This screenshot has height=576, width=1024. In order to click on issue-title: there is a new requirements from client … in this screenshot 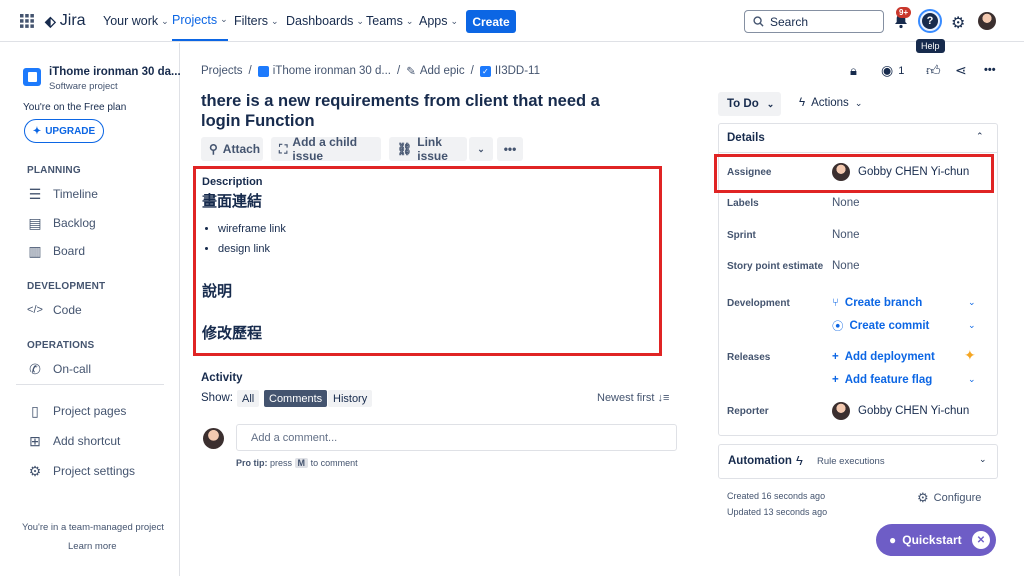, I will do `click(421, 111)`.